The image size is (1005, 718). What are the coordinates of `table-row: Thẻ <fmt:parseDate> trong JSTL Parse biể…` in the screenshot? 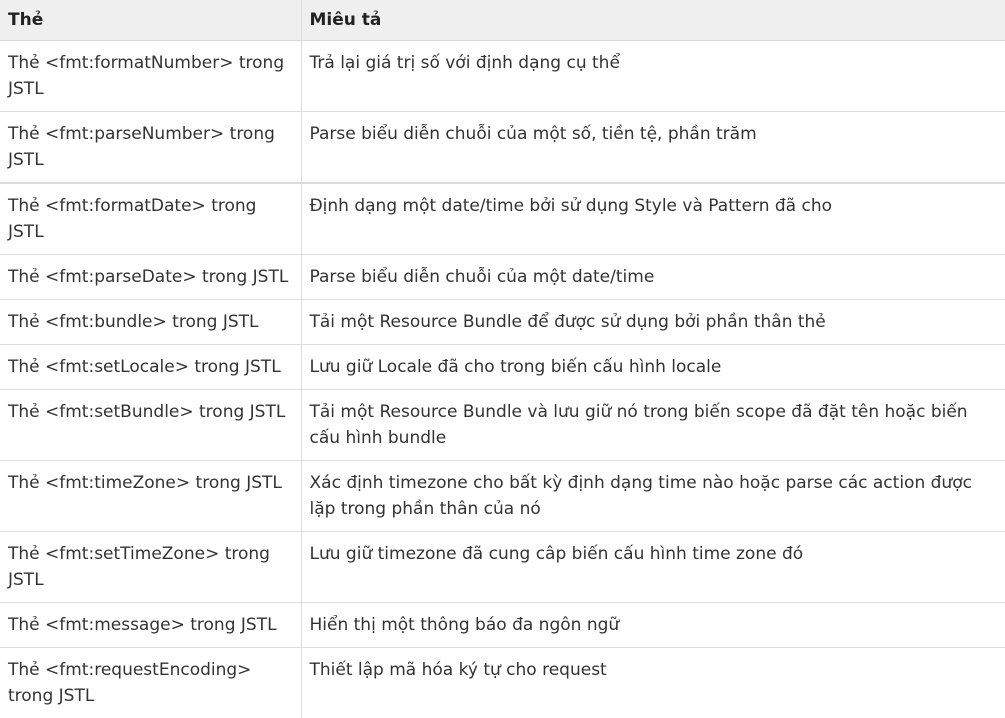 It's located at (502, 277).